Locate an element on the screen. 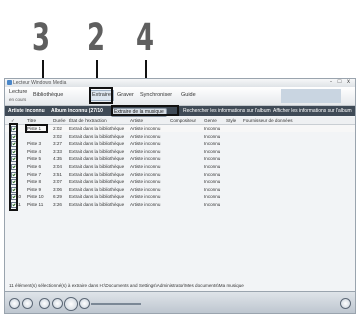 The height and width of the screenshot is (315, 357). highlight-stop-rip is located at coordinates (145, 110).